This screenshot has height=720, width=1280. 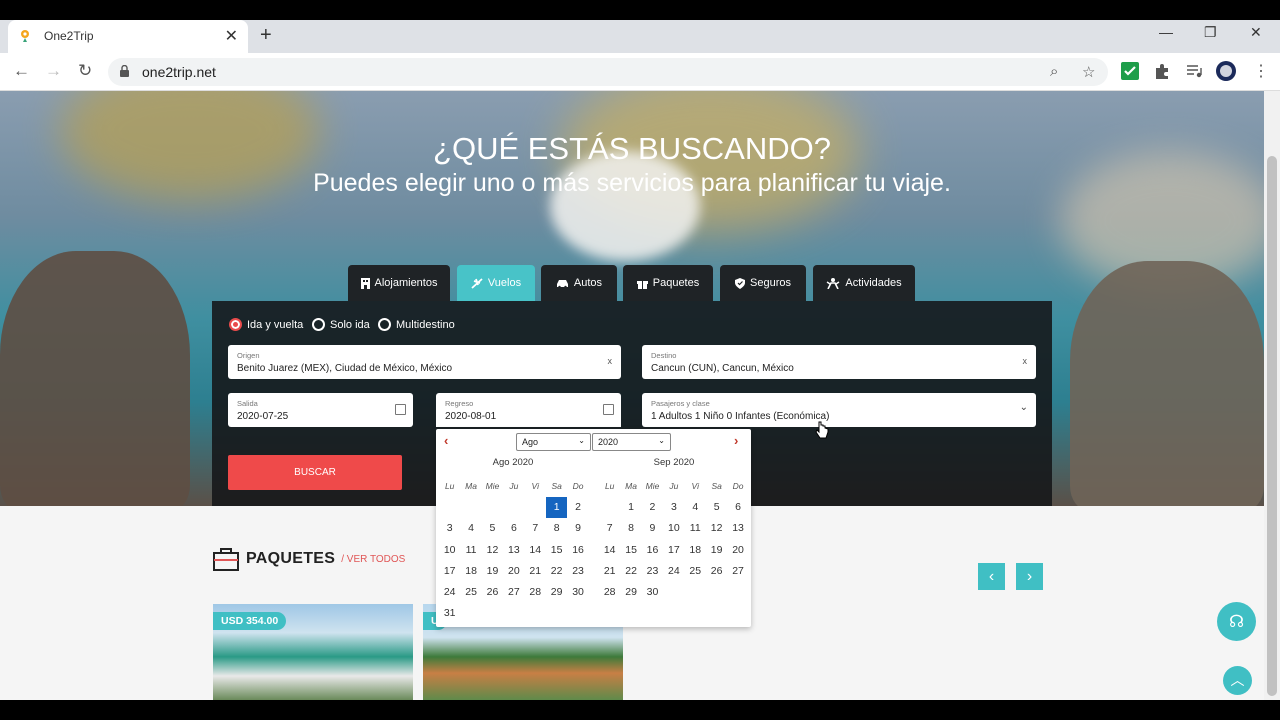 What do you see at coordinates (608, 72) in the screenshot?
I see `omnibox: one2trip.net ⌕ ☆` at bounding box center [608, 72].